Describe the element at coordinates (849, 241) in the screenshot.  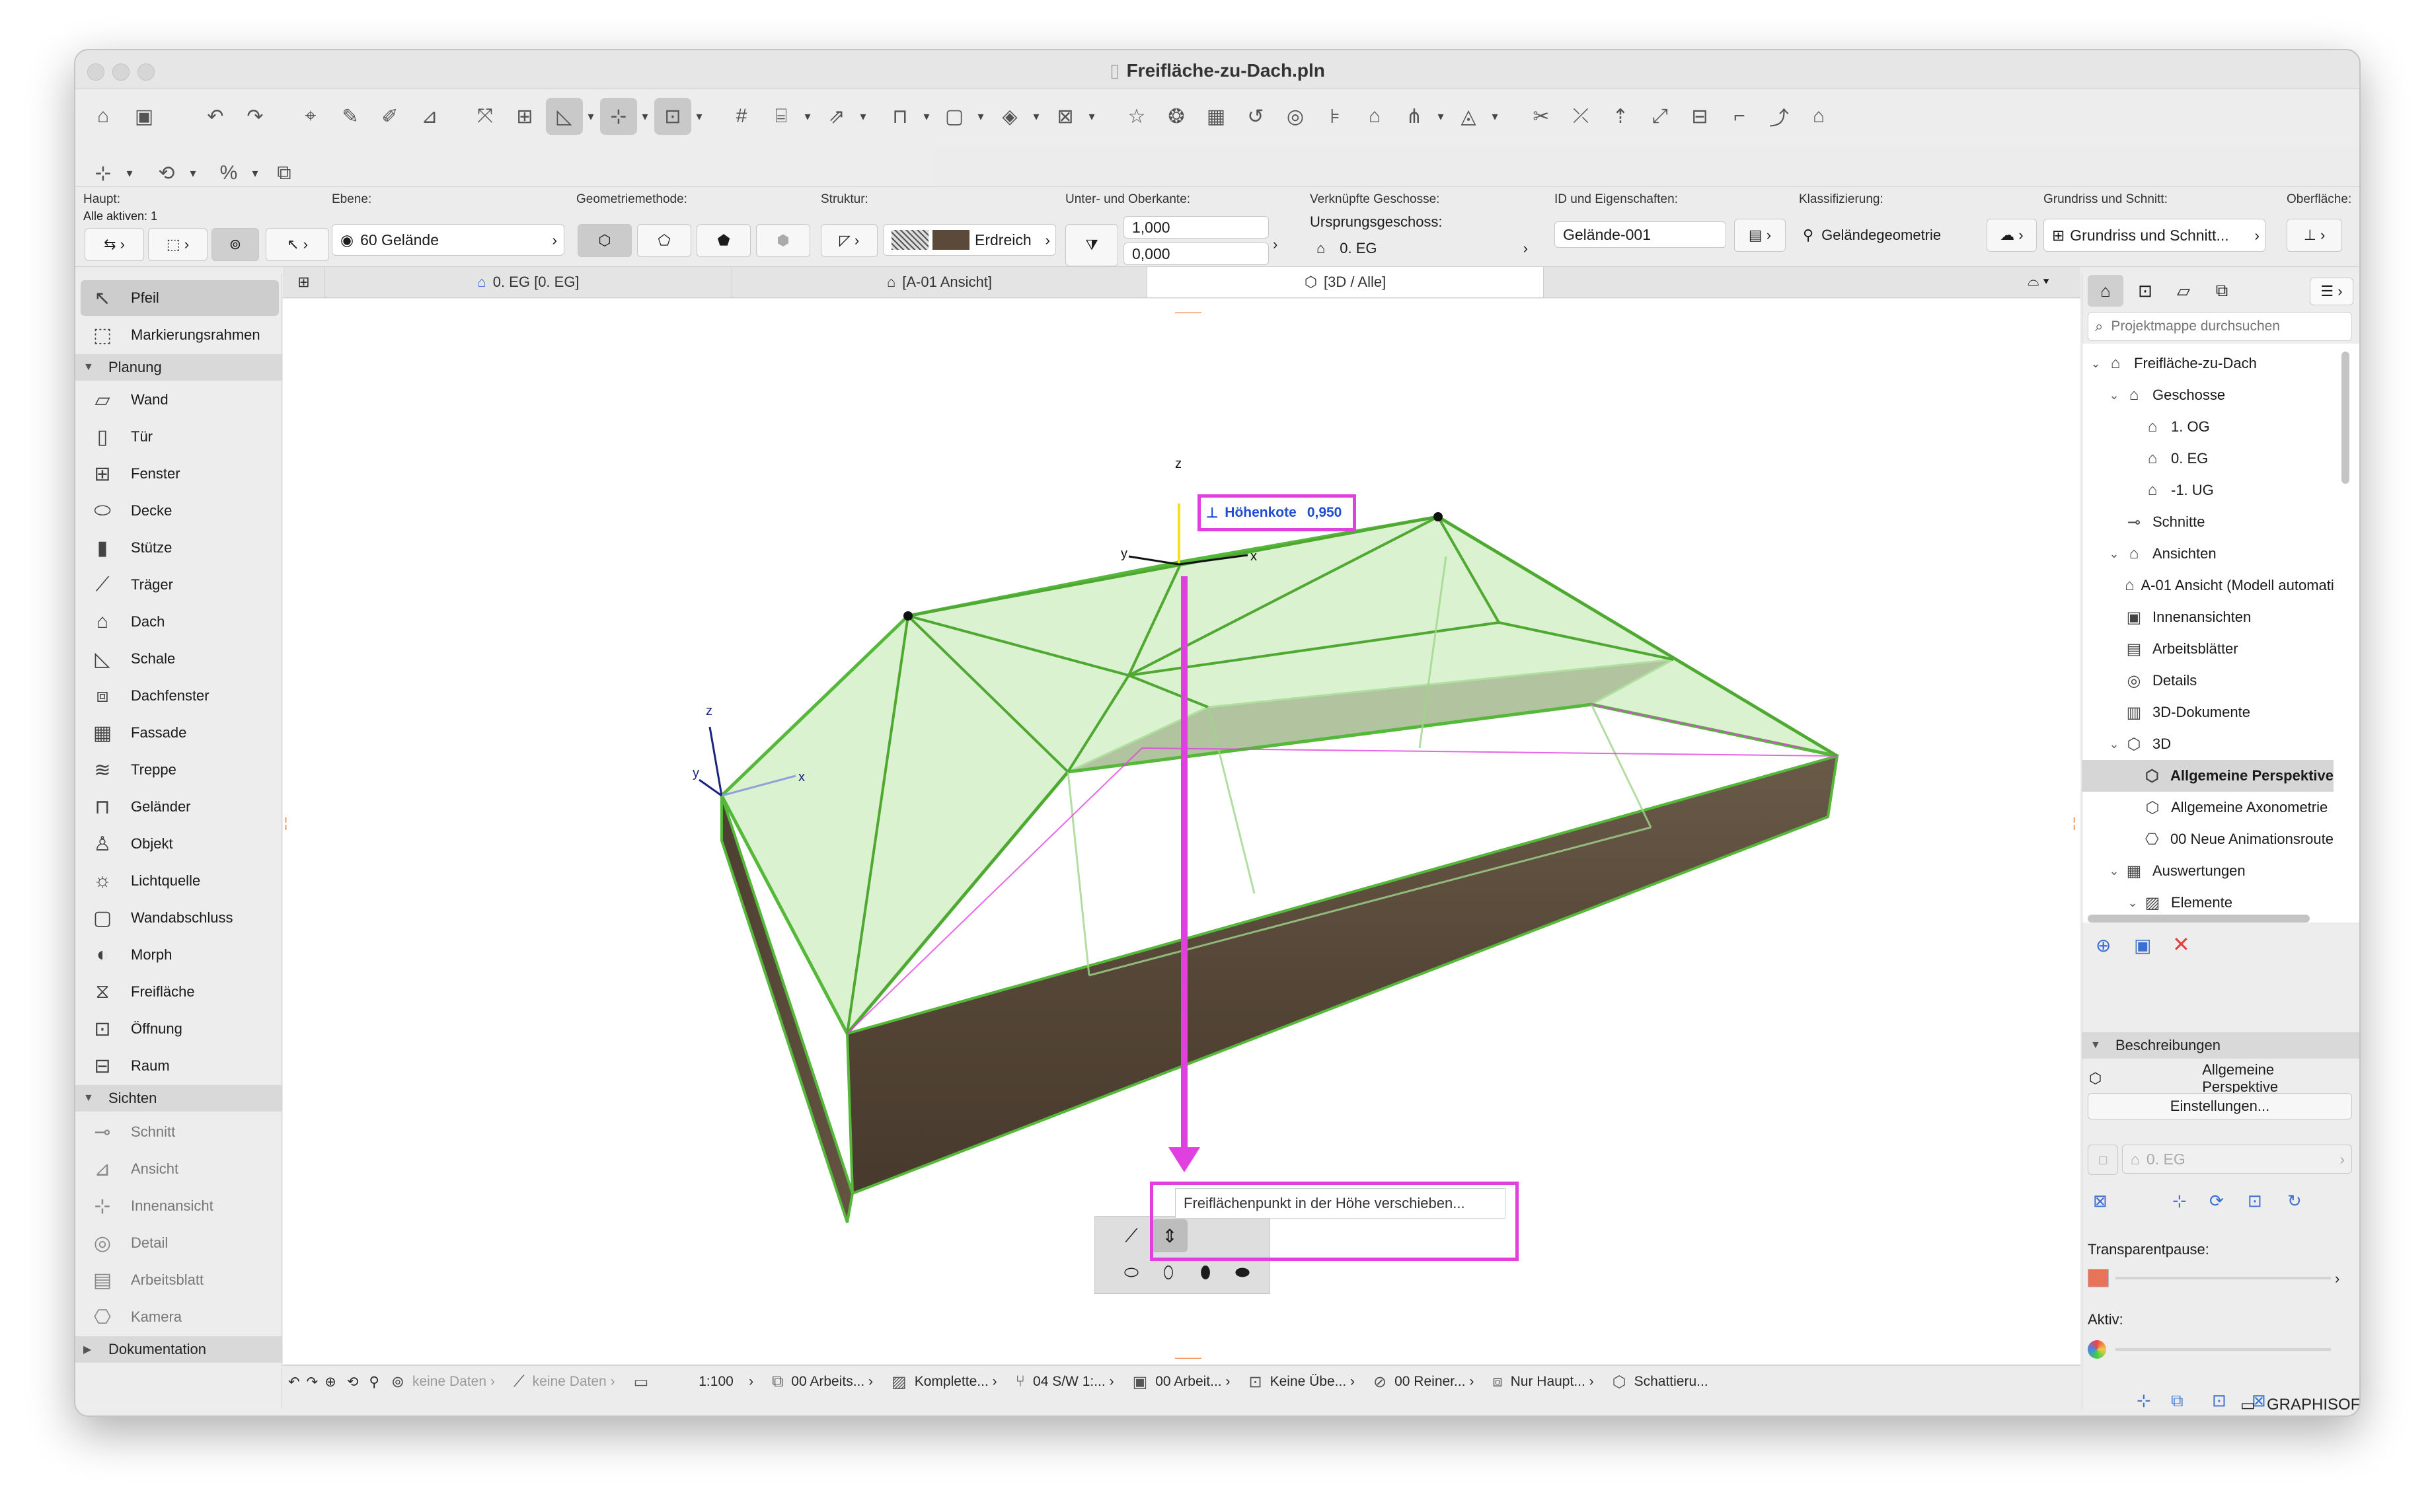
I see `structure-type-selector: ◸ ›` at that location.